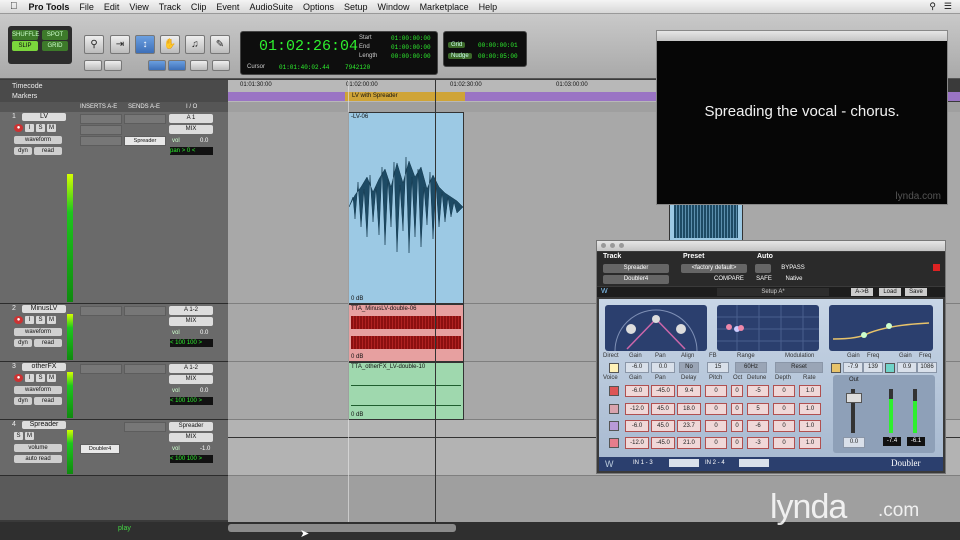  I want to click on nudge-label: Nudge, so click(460, 56).